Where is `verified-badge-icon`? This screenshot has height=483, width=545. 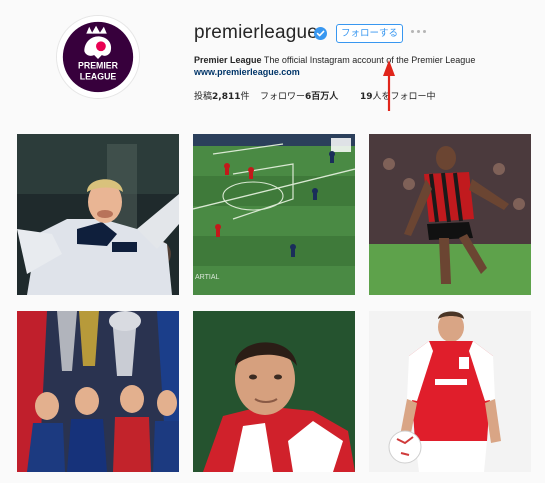
verified-badge-icon is located at coordinates (320, 33).